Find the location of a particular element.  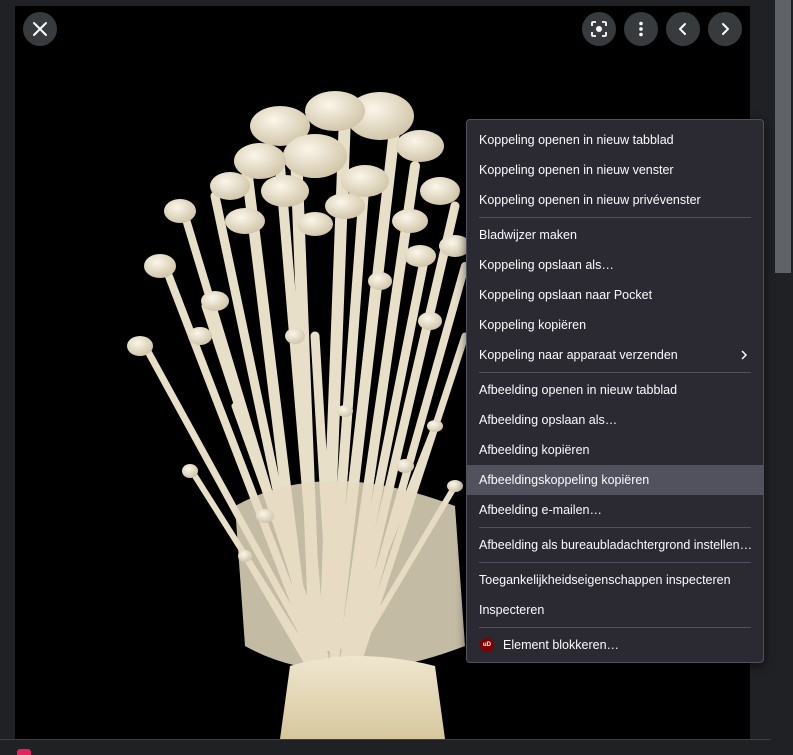

menu-item-label: Koppeling openen in nieuw tabblad is located at coordinates (576, 140).